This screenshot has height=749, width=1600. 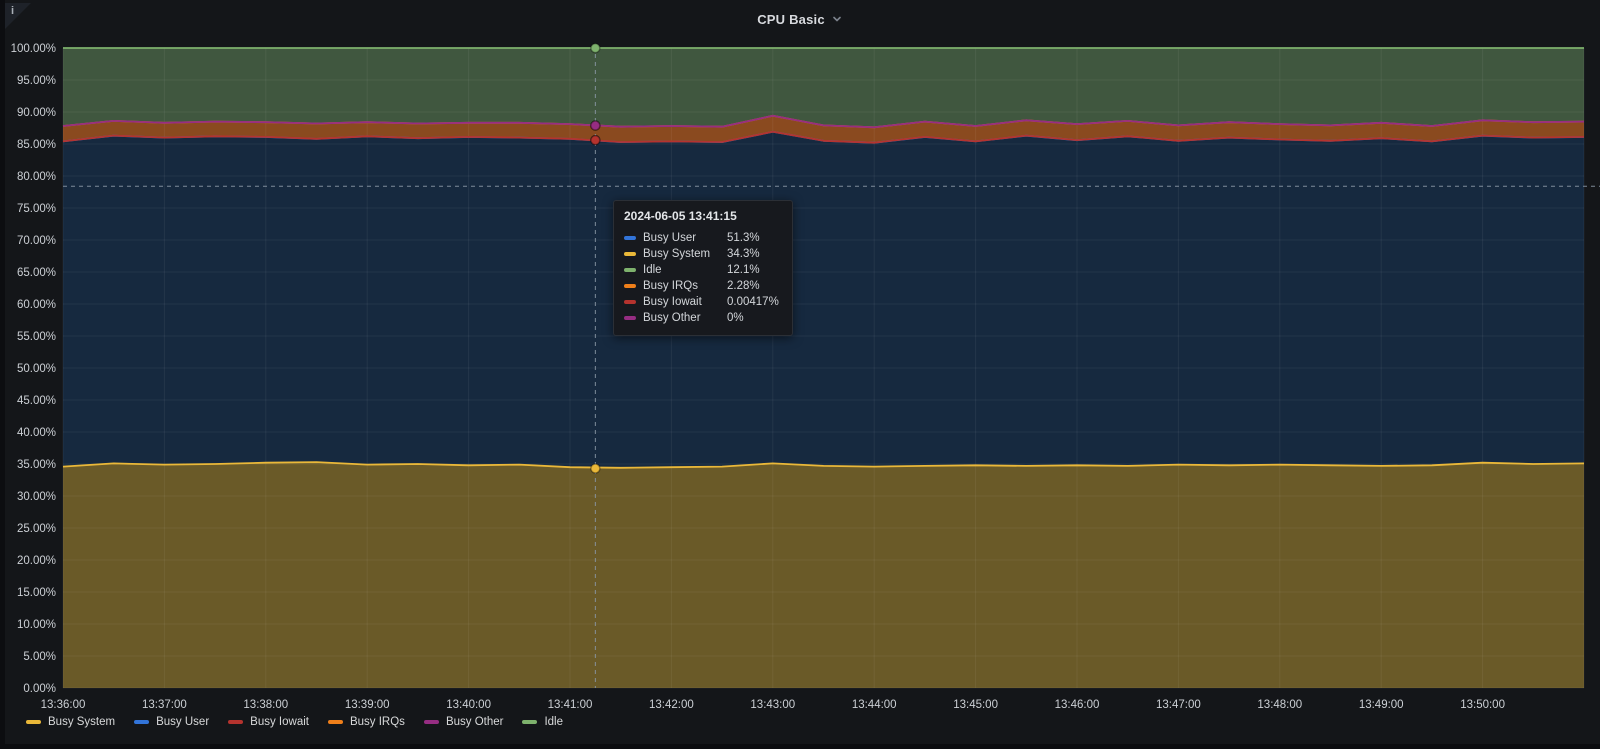 I want to click on y-axis-label: 80.00%, so click(x=36, y=177).